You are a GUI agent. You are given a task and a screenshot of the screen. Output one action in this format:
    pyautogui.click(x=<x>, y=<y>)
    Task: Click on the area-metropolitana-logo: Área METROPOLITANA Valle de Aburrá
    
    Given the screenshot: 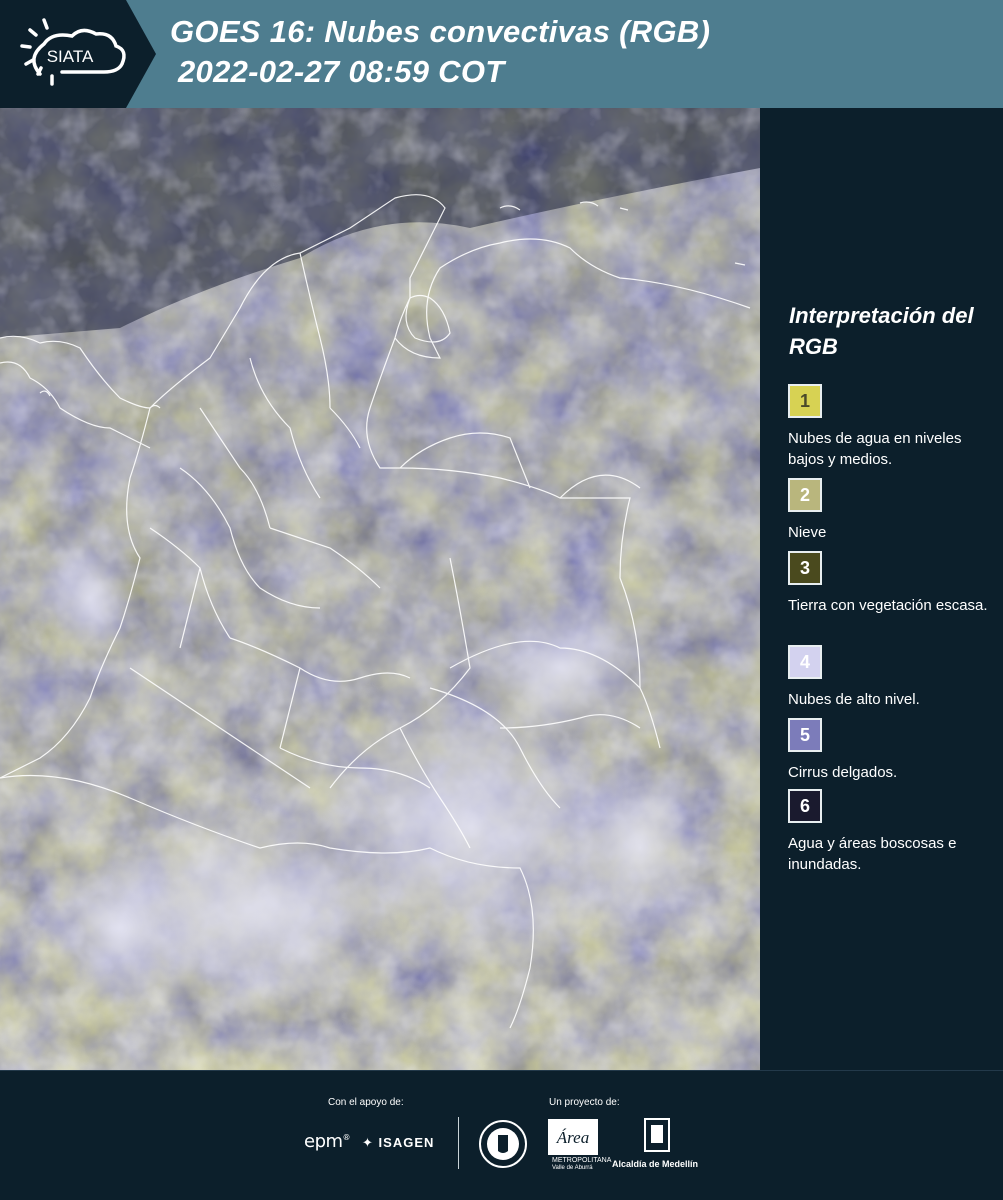 What is the action you would take?
    pyautogui.click(x=579, y=1145)
    